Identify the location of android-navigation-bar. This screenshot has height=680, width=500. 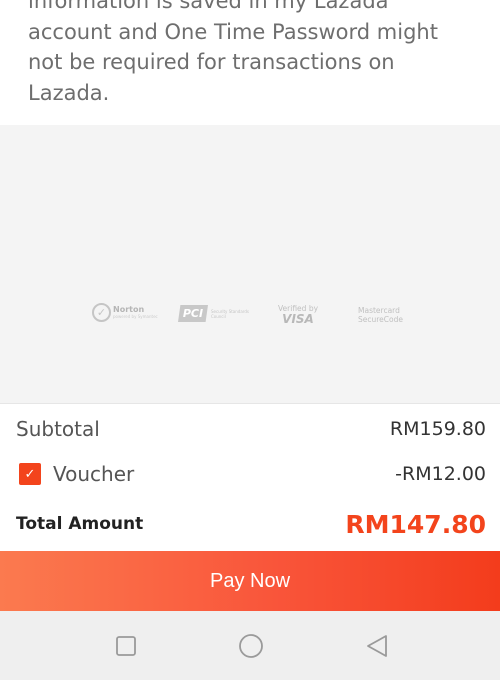
(250, 645).